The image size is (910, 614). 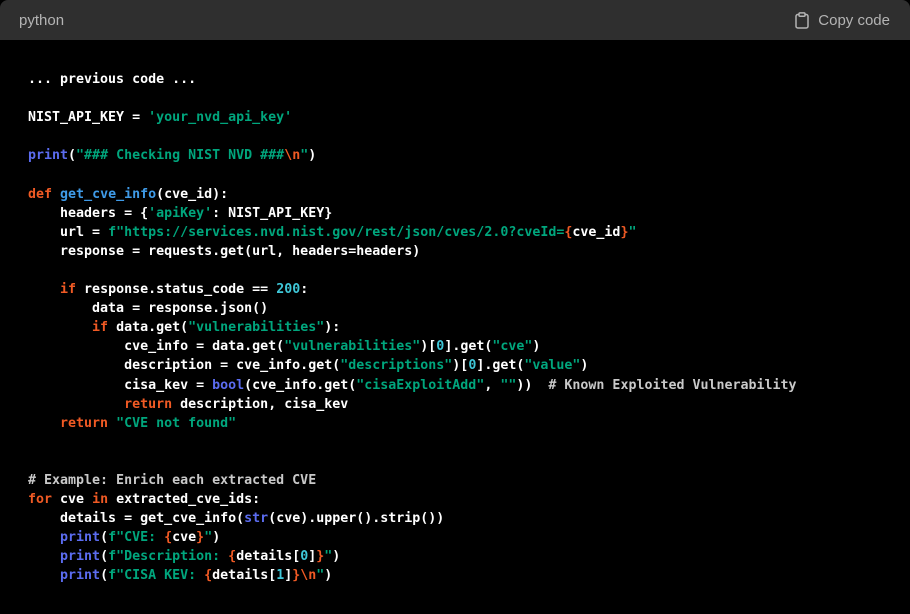 I want to click on code-token: )), so click(x=532, y=385).